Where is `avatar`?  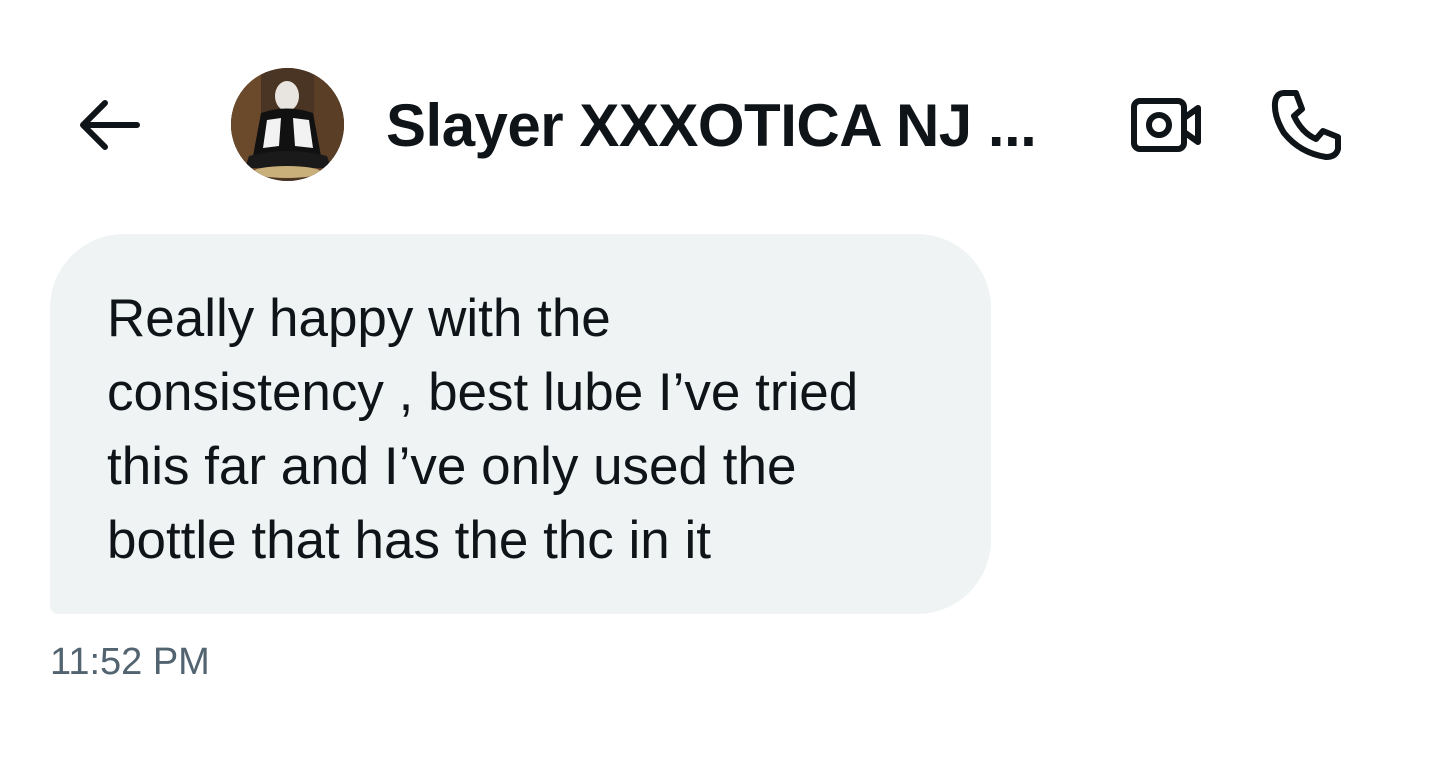 avatar is located at coordinates (287, 124).